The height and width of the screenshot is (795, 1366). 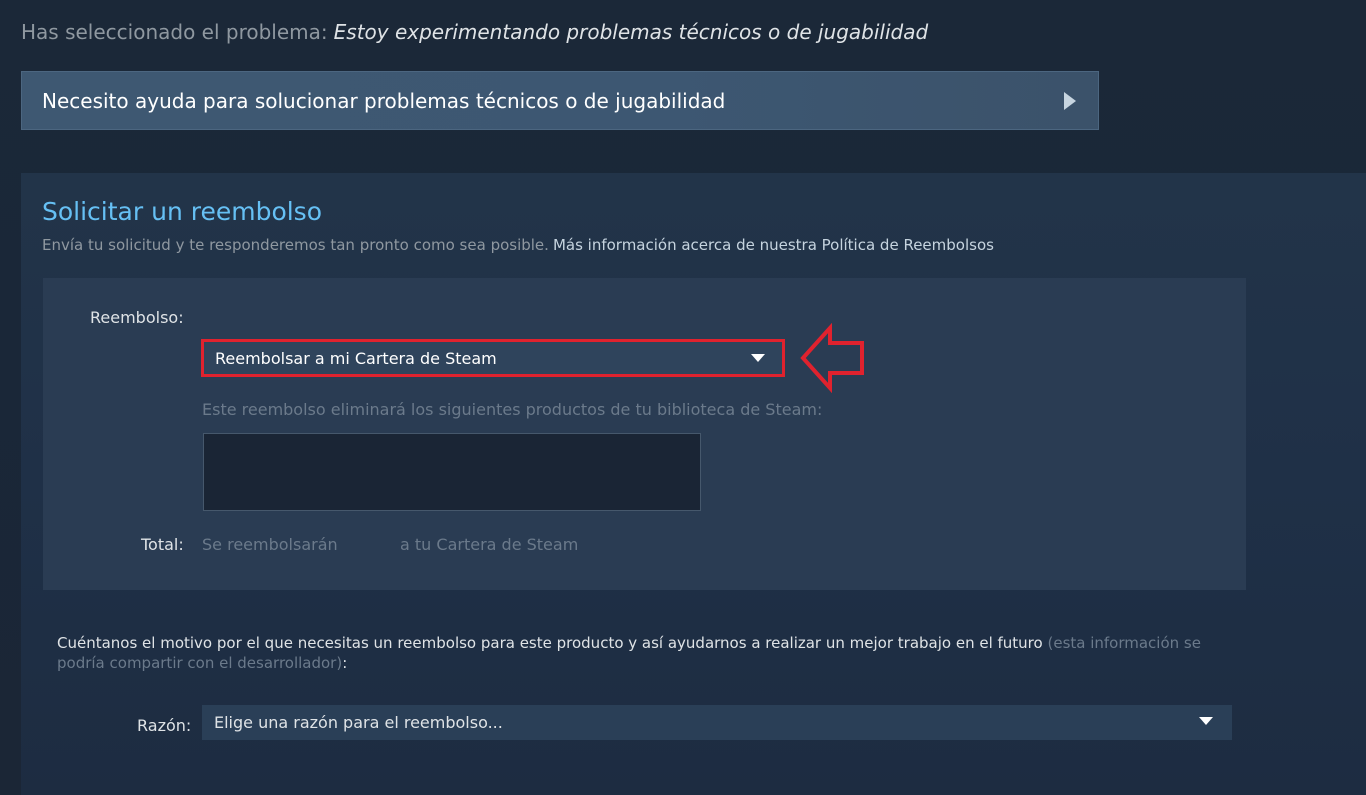 What do you see at coordinates (182, 211) in the screenshot?
I see `section-title: Solicitar un reembolso` at bounding box center [182, 211].